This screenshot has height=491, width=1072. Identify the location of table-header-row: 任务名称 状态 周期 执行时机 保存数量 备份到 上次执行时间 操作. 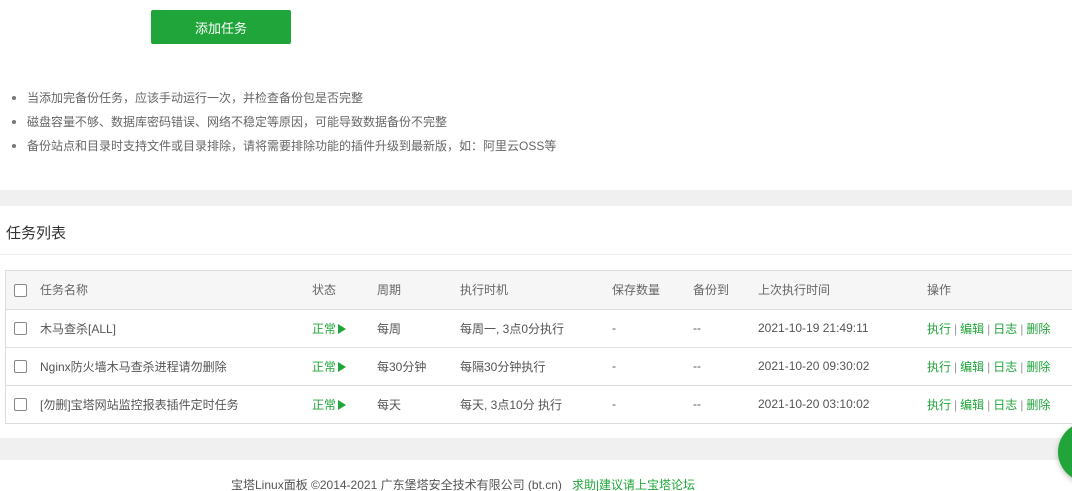
(539, 290).